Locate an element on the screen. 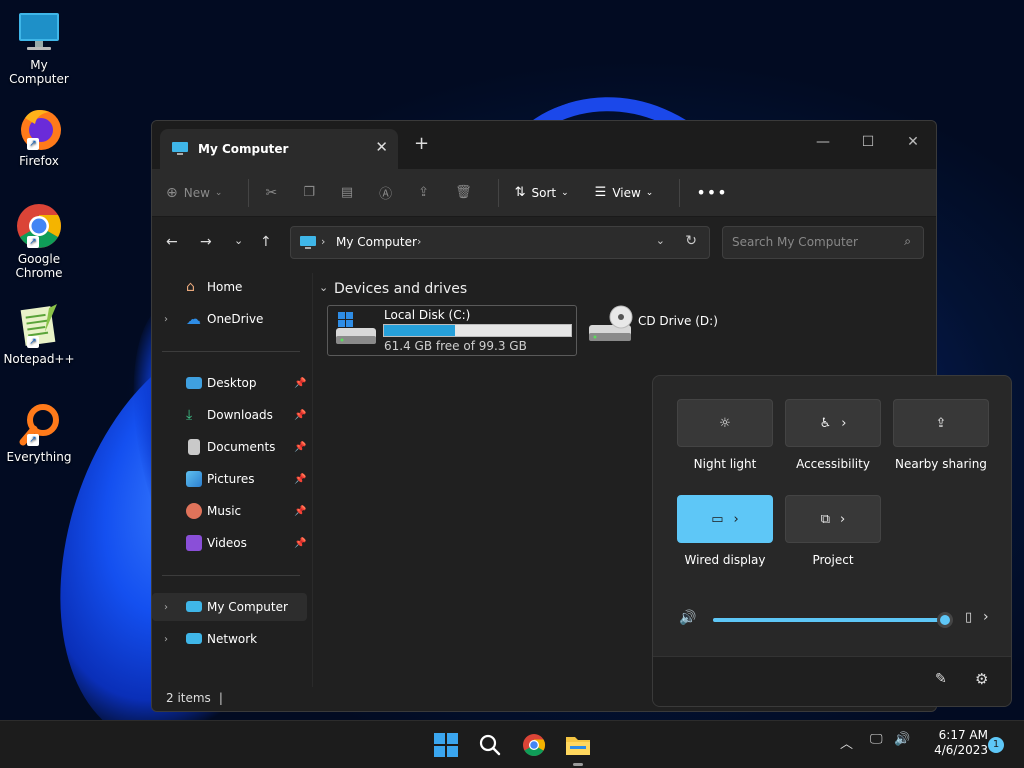 The width and height of the screenshot is (1024, 768). taskbar-chrome is located at coordinates (534, 745).